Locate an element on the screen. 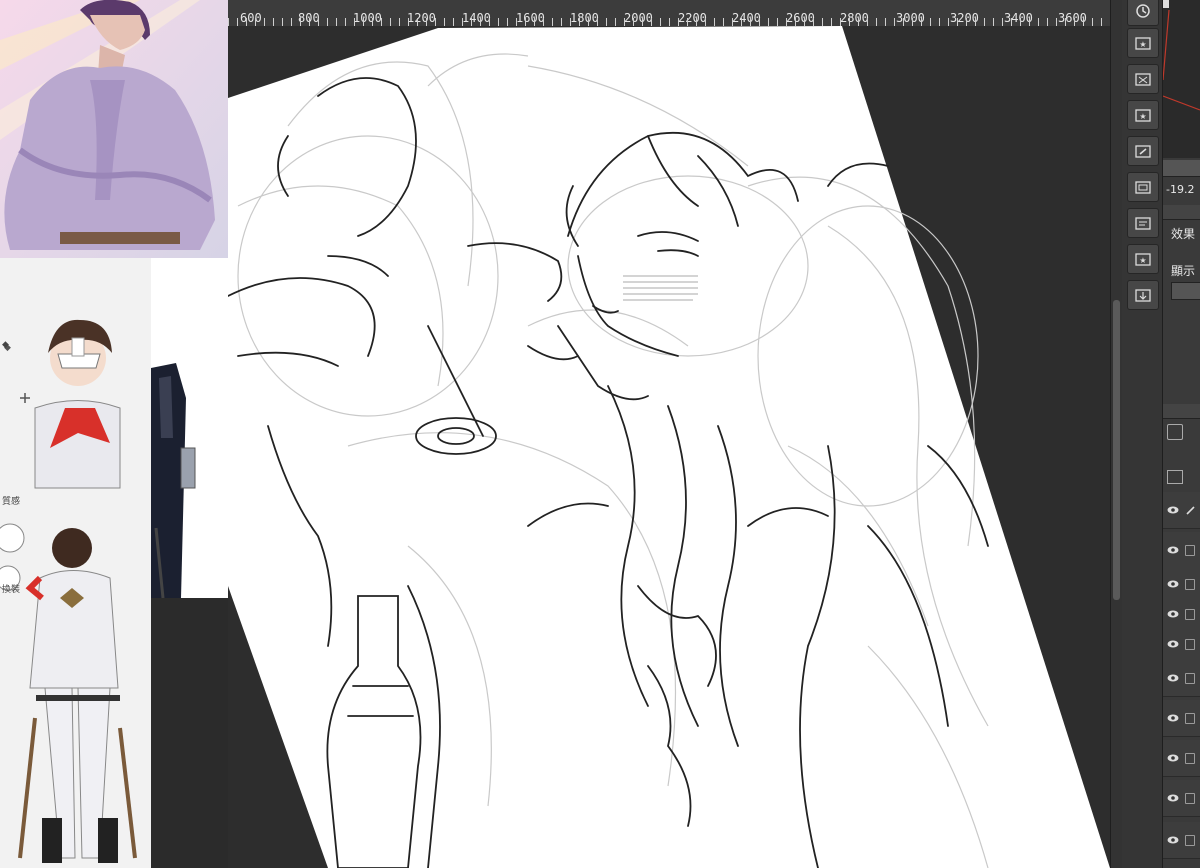  layer-mask-icon is located at coordinates (1175, 432).